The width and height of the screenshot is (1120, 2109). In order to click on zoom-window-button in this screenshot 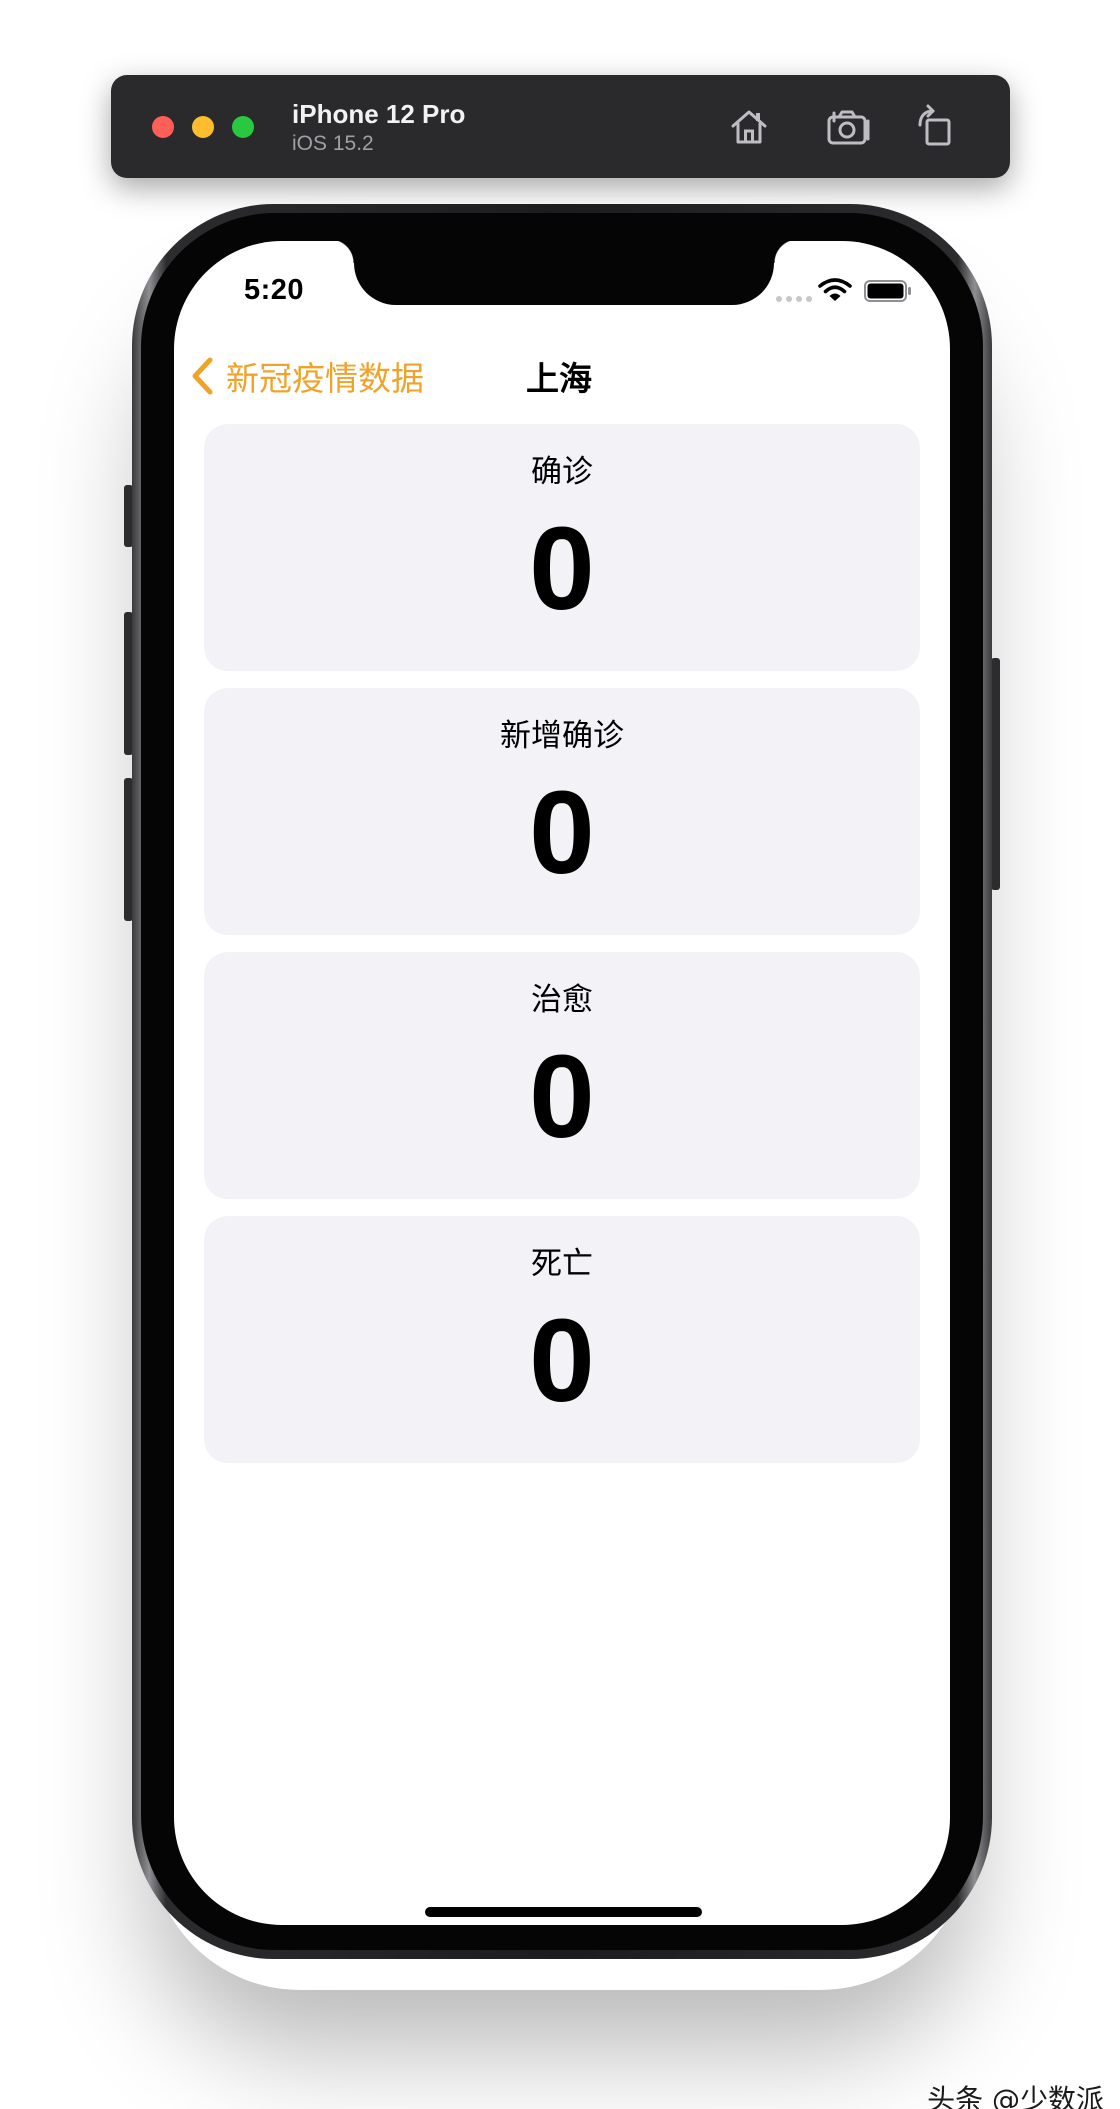, I will do `click(243, 127)`.